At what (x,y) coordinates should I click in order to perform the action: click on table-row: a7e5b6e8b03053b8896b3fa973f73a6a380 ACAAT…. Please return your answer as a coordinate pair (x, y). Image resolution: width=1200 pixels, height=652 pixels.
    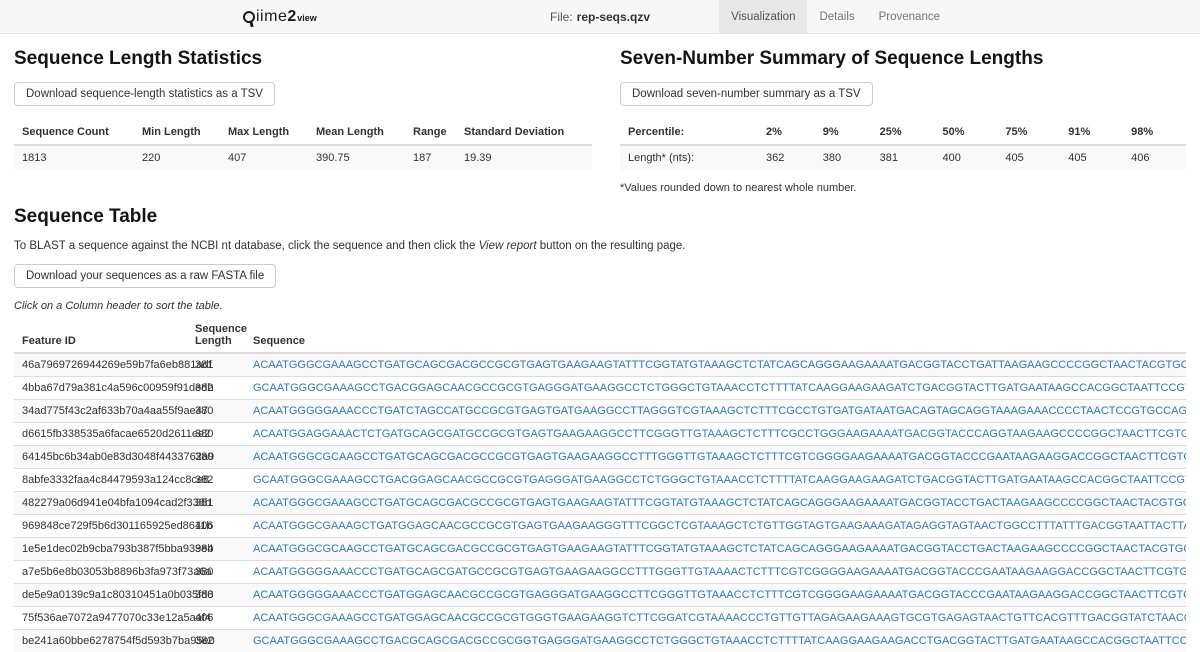
    Looking at the image, I should click on (600, 572).